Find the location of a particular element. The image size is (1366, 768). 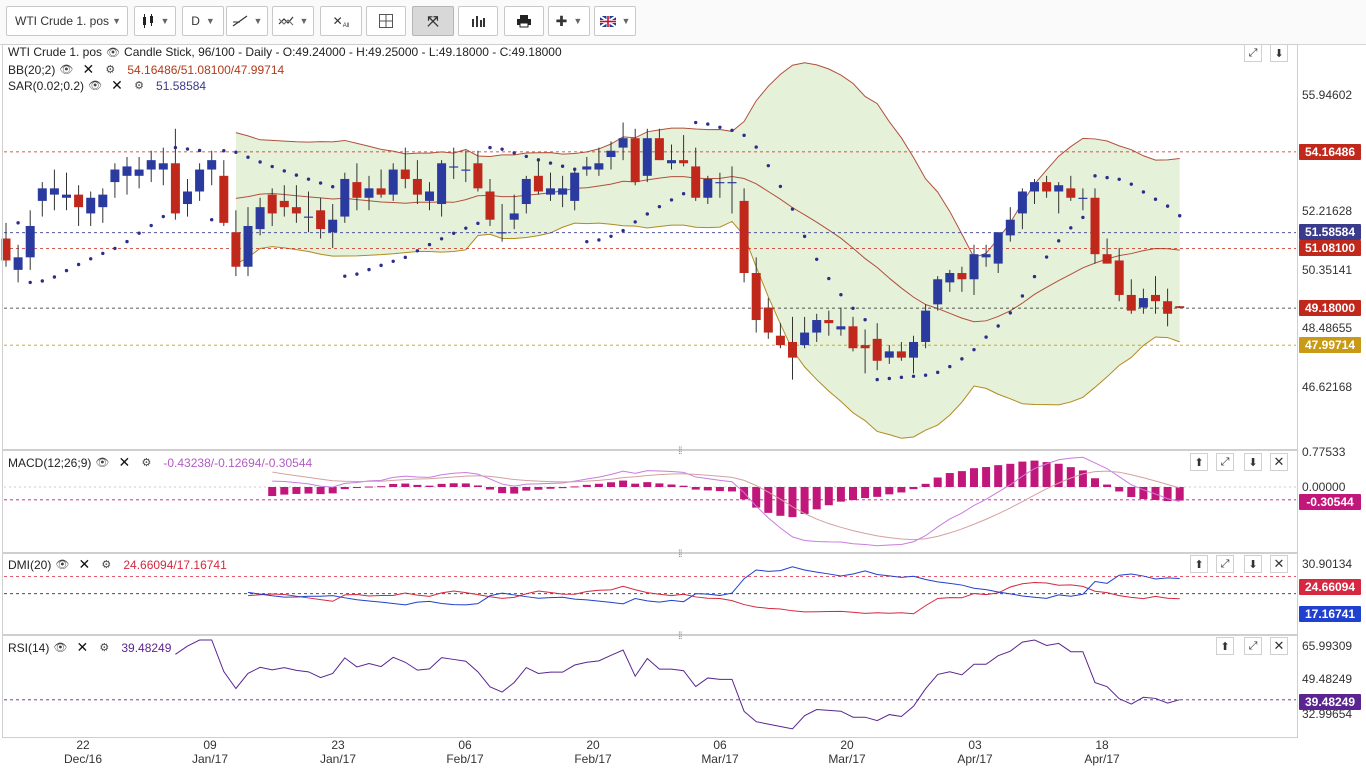

date-day: 18 is located at coordinates (1102, 745).